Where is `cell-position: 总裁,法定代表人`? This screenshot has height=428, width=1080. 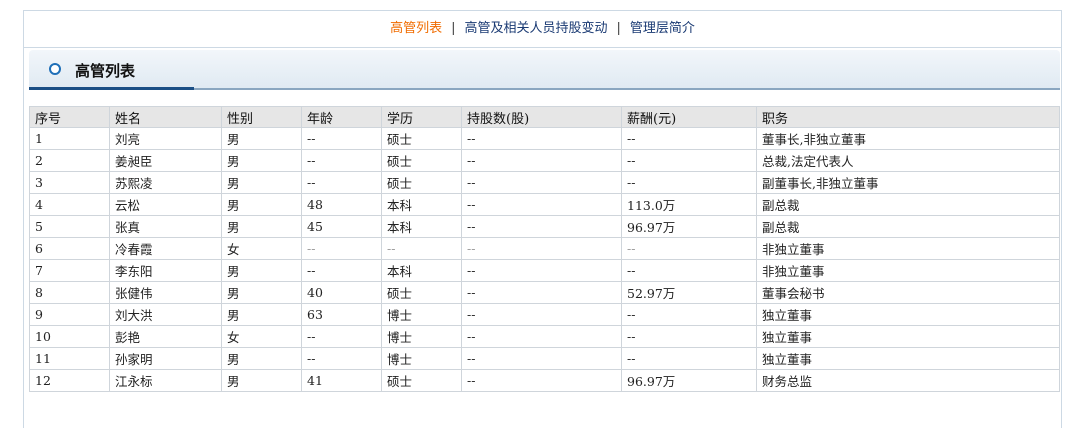
cell-position: 总裁,法定代表人 is located at coordinates (908, 160).